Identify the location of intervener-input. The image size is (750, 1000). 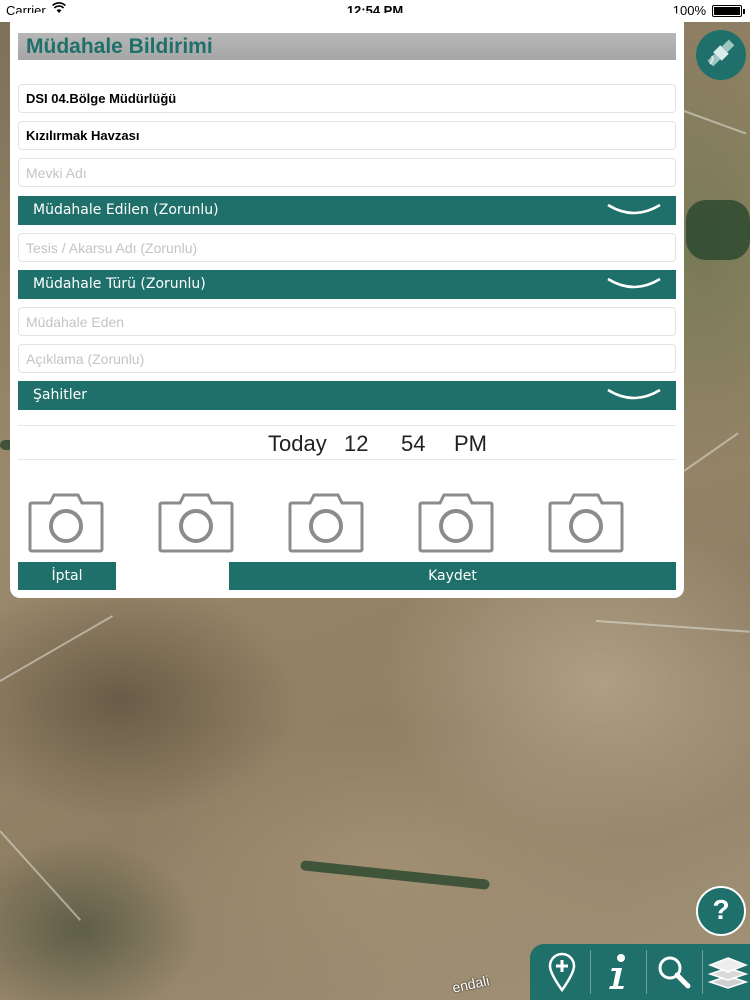
(350, 321).